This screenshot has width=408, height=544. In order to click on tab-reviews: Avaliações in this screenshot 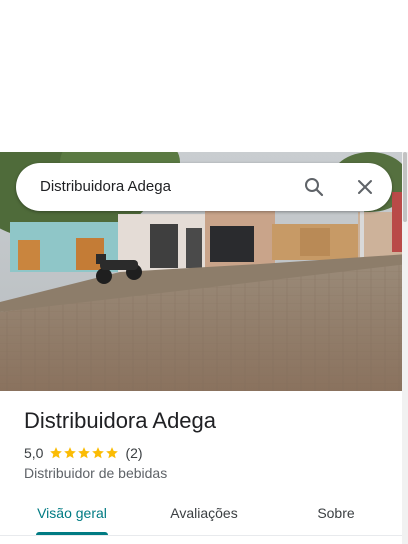, I will do `click(204, 518)`.